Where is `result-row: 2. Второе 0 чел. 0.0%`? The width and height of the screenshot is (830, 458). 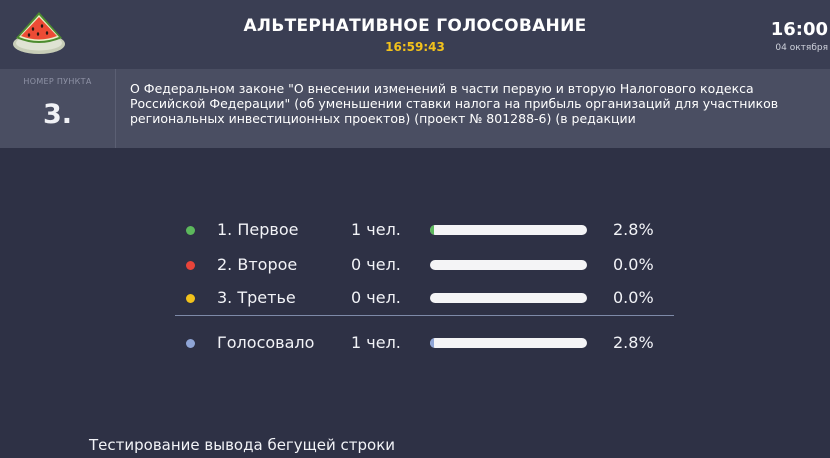 result-row: 2. Второе 0 чел. 0.0% is located at coordinates (415, 265).